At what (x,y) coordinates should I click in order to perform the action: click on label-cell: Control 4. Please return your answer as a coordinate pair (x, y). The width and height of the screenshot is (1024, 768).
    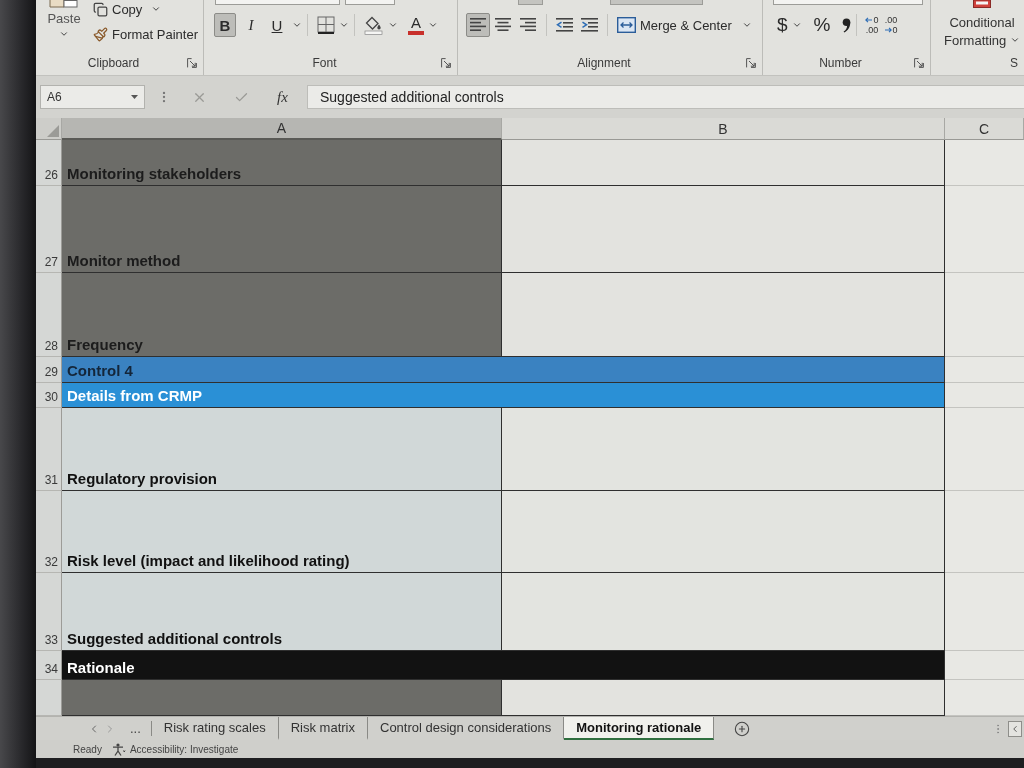
    Looking at the image, I should click on (503, 370).